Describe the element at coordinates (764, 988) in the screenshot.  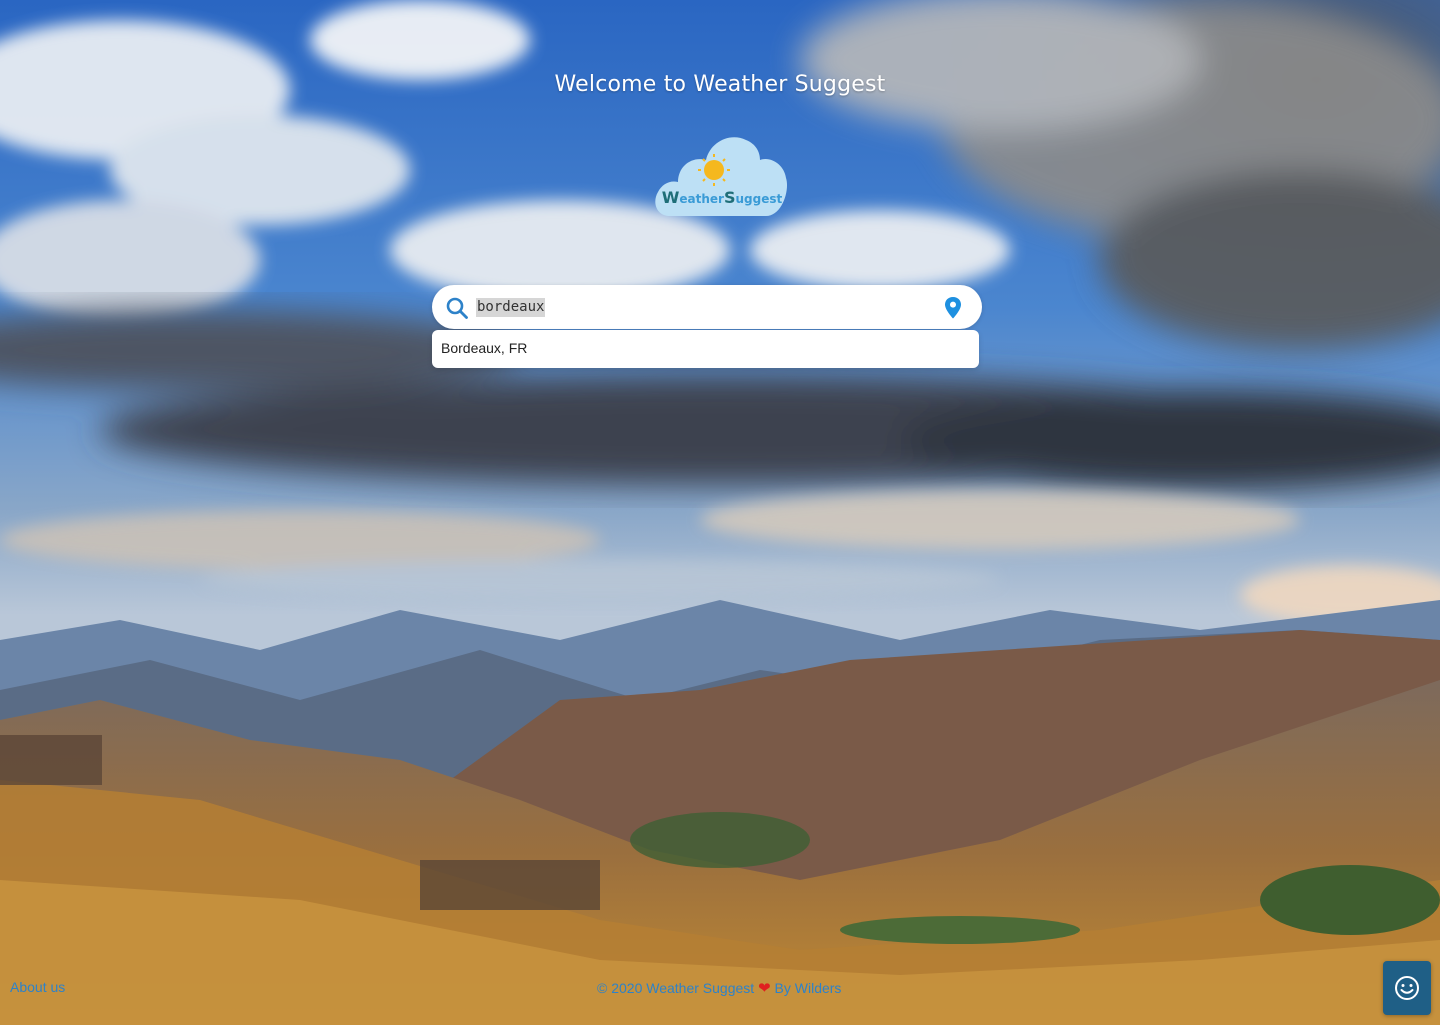
I see `heart-icon: ❤` at that location.